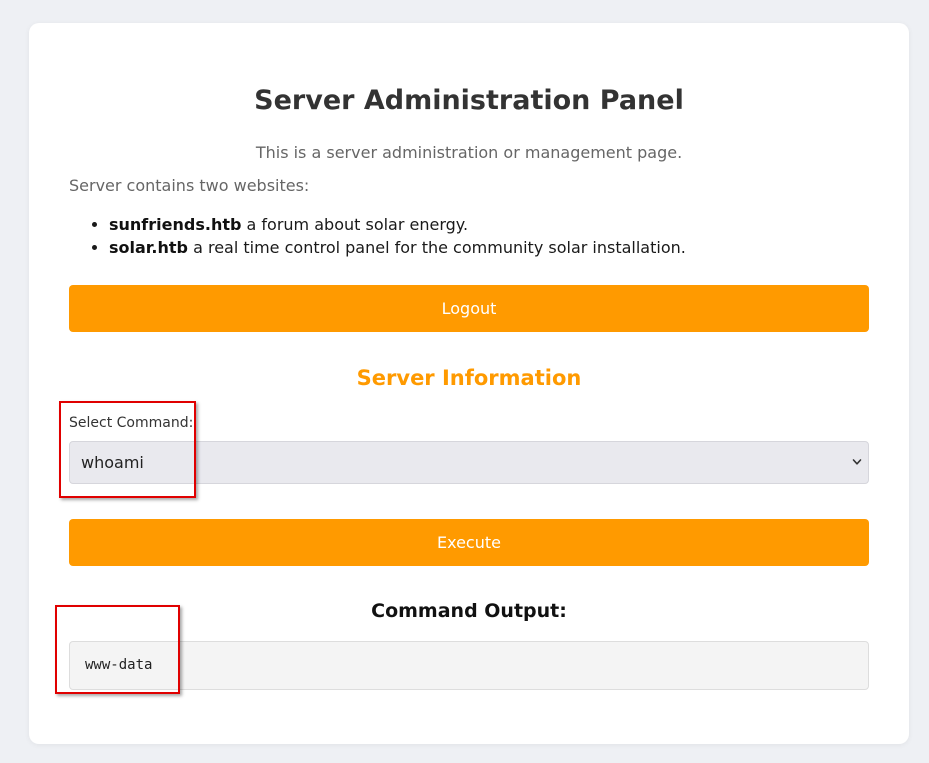 The height and width of the screenshot is (763, 929). I want to click on command-output-heading: Command Output:, so click(469, 611).